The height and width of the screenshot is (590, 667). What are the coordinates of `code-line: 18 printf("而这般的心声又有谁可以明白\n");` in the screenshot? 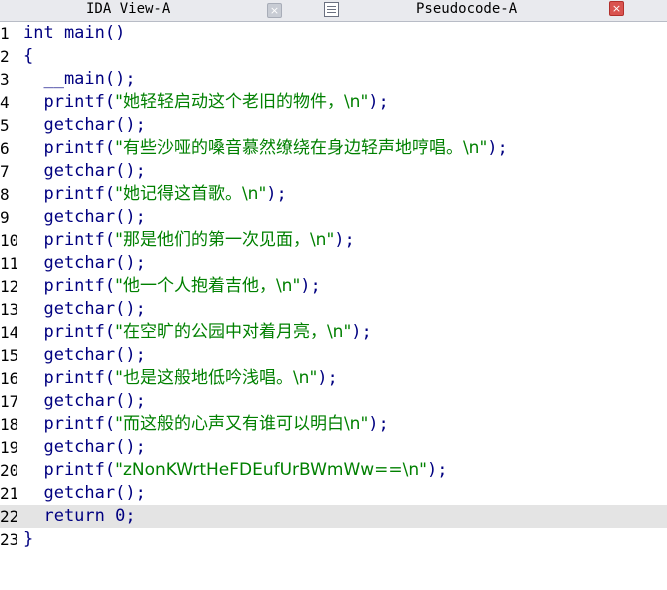 It's located at (333, 424).